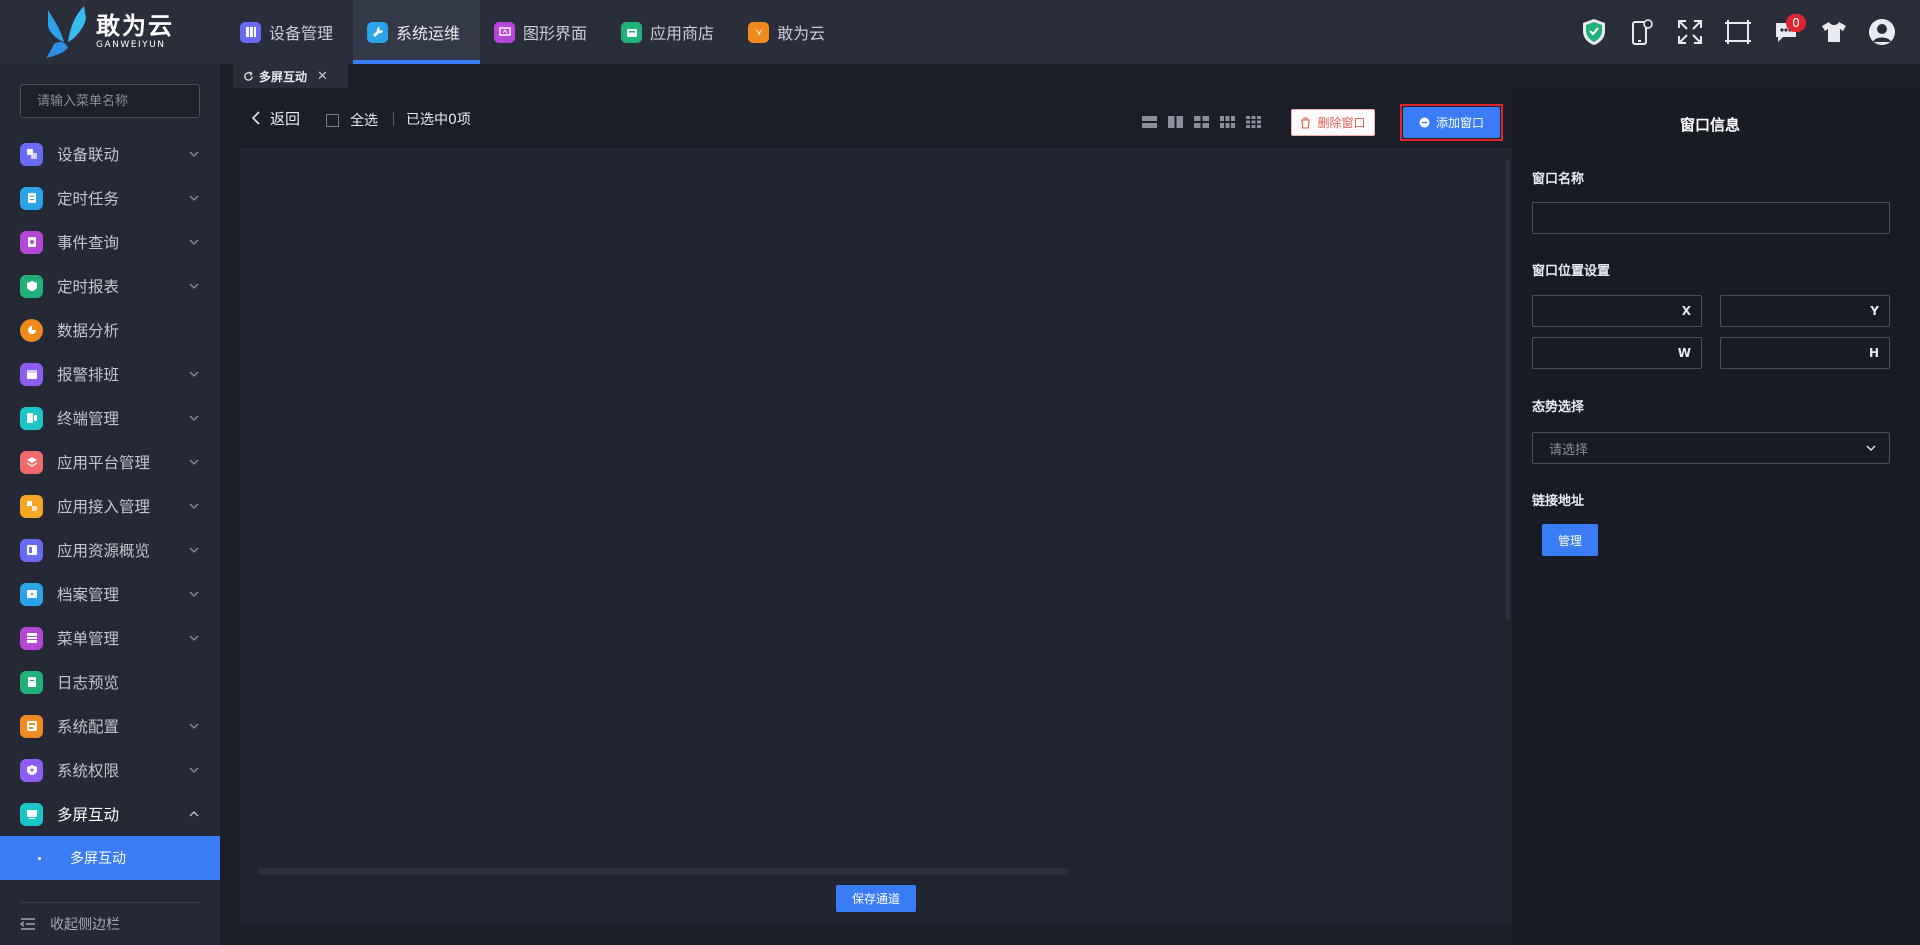  What do you see at coordinates (1175, 122) in the screenshot?
I see `layout-2-cols-icon` at bounding box center [1175, 122].